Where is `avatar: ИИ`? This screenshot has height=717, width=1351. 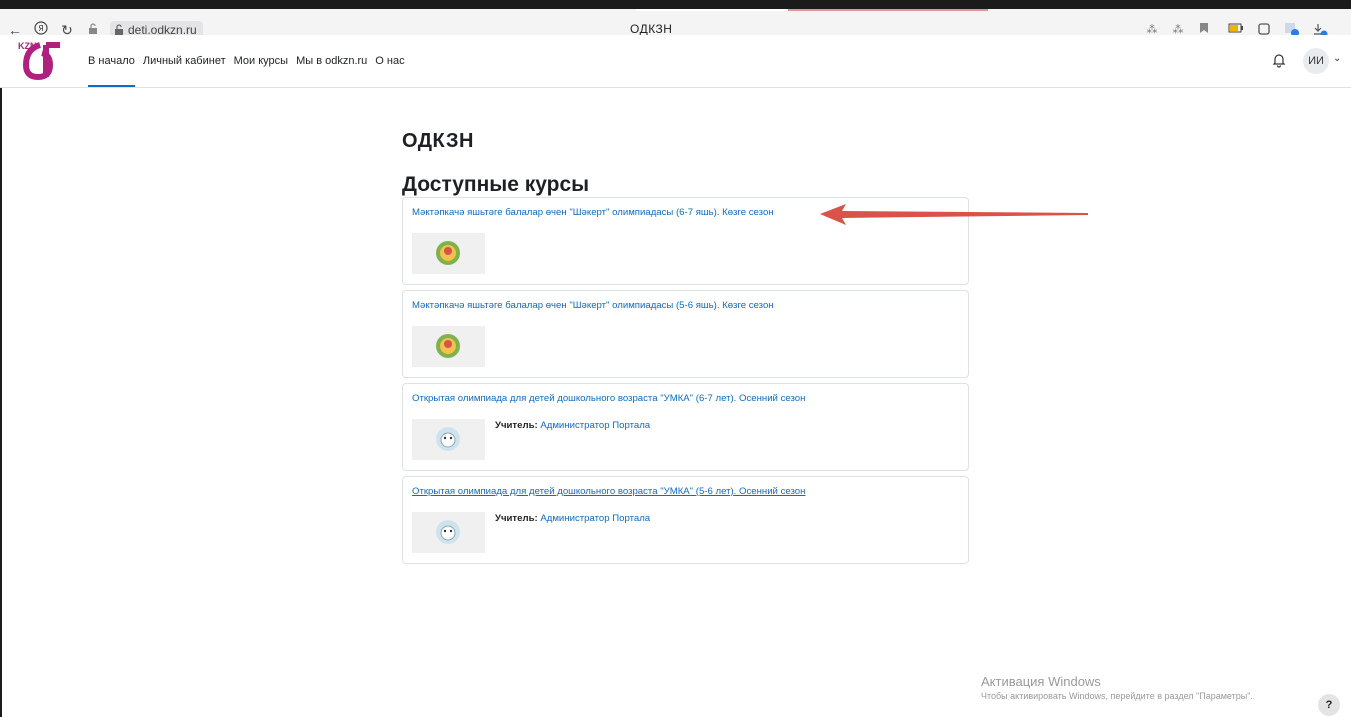 avatar: ИИ is located at coordinates (1316, 61).